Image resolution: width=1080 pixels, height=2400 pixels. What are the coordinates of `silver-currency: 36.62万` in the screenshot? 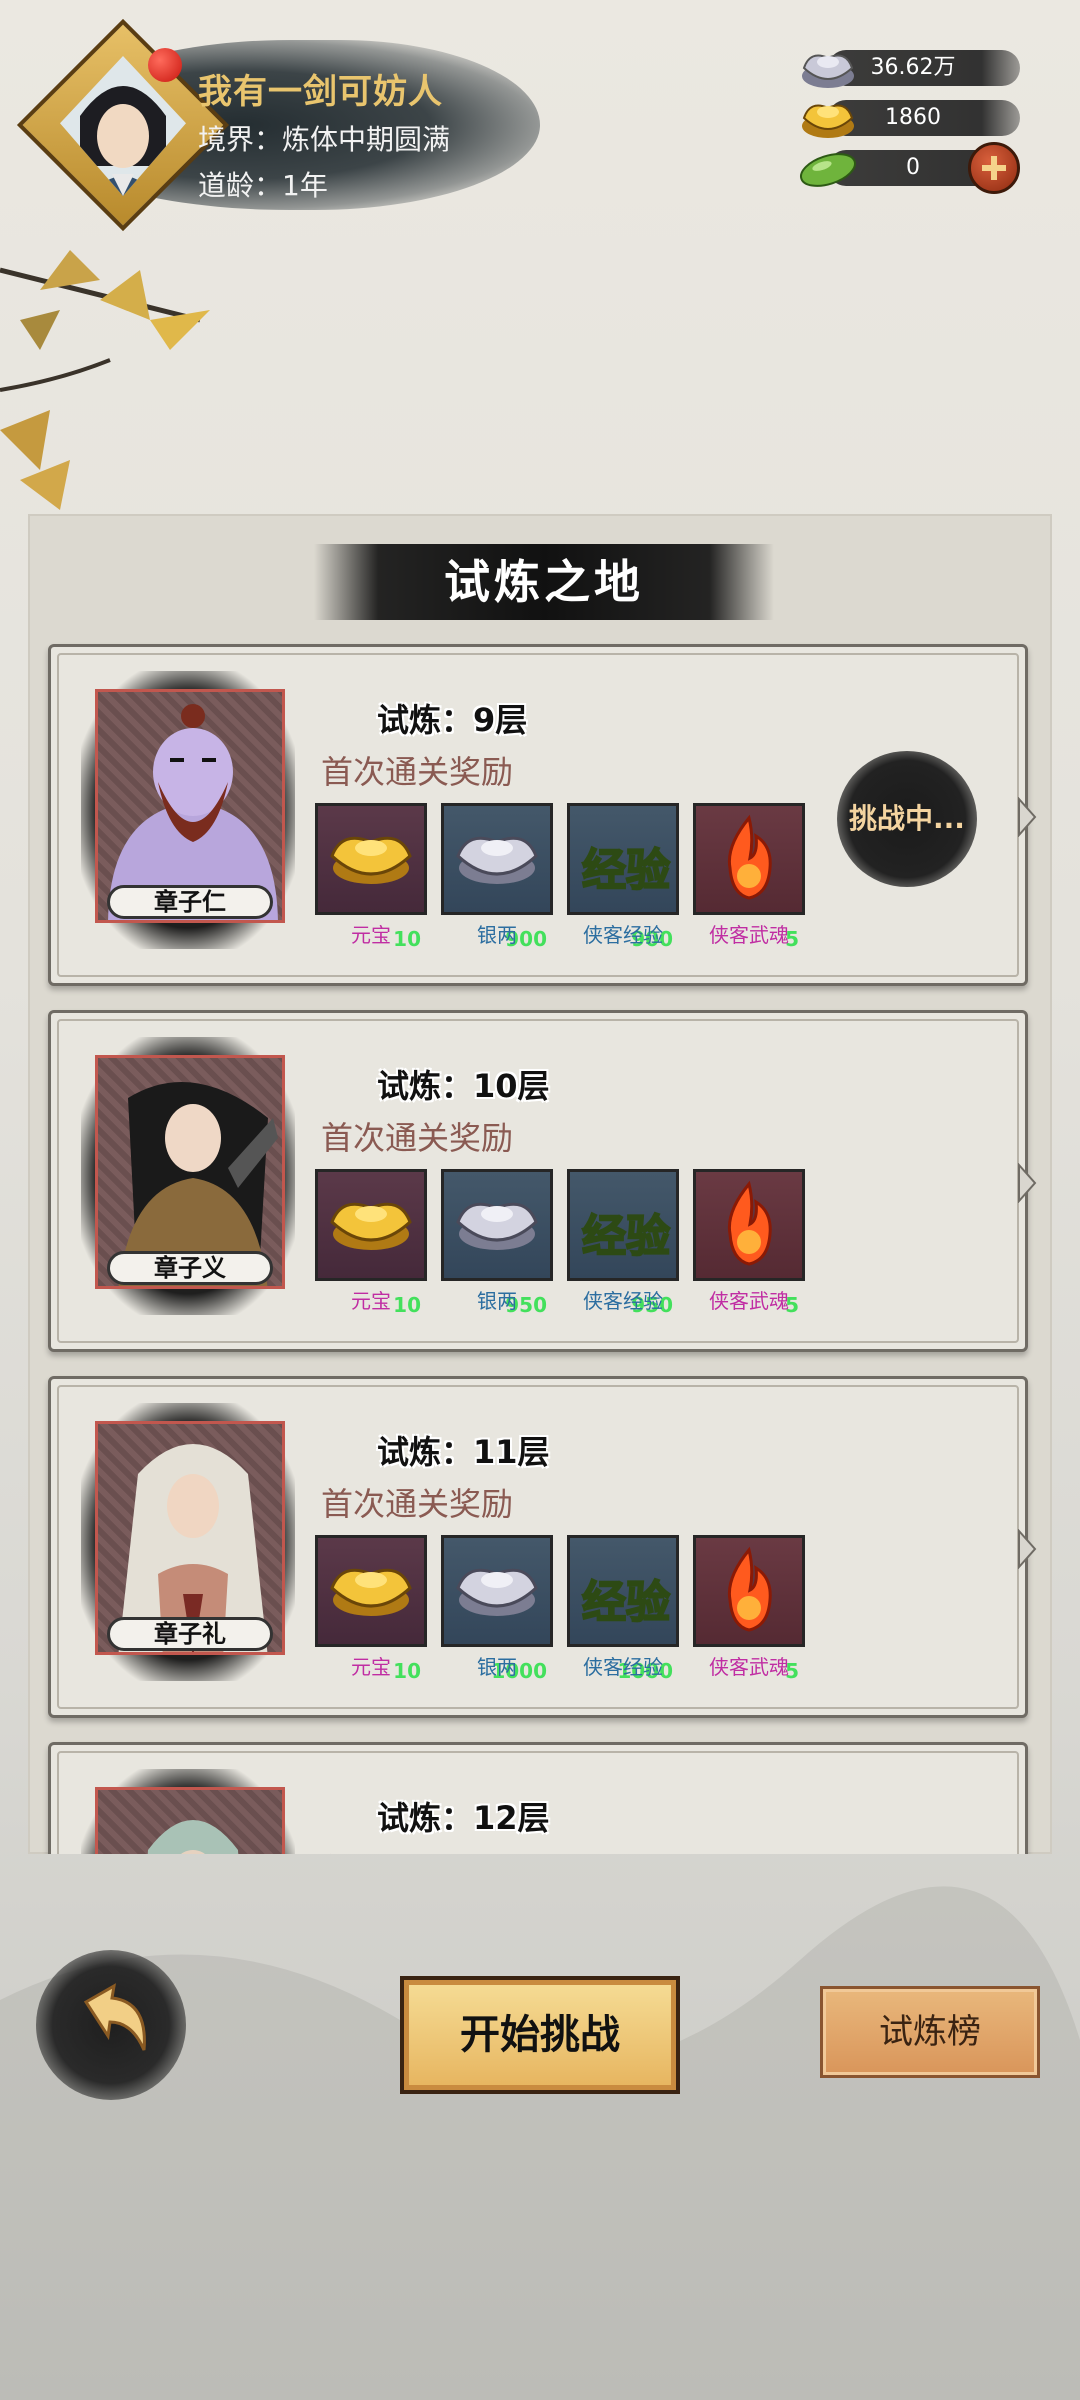 It's located at (909, 68).